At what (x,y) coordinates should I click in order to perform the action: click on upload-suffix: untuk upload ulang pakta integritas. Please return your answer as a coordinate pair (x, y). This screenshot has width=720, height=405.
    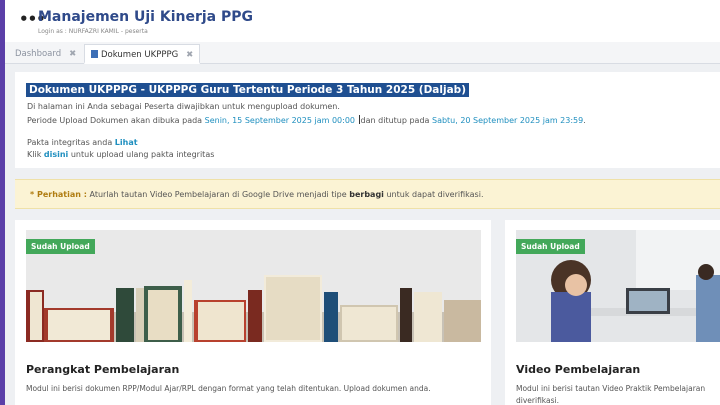
    Looking at the image, I should click on (142, 154).